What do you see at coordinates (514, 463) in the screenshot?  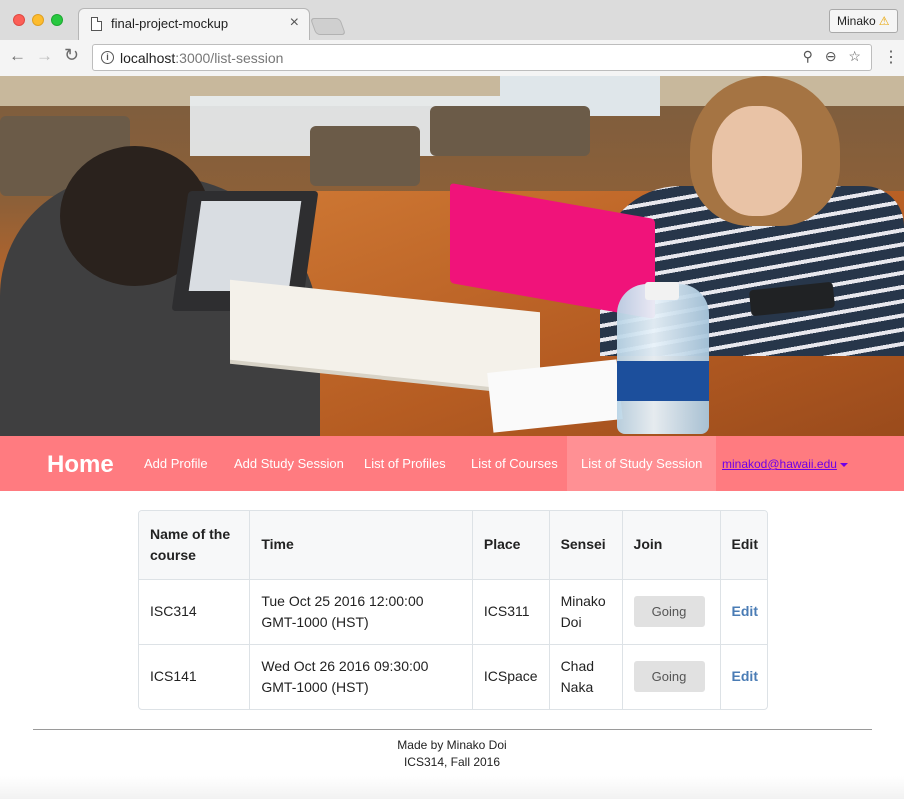 I see `nav-list-of-courses: List of Courses` at bounding box center [514, 463].